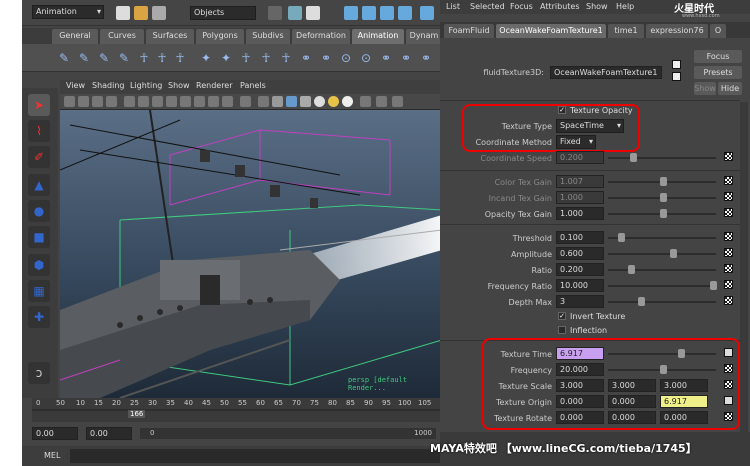 The height and width of the screenshot is (466, 750). Describe the element at coordinates (263, 101) in the screenshot. I see `wireframe-icon` at that location.